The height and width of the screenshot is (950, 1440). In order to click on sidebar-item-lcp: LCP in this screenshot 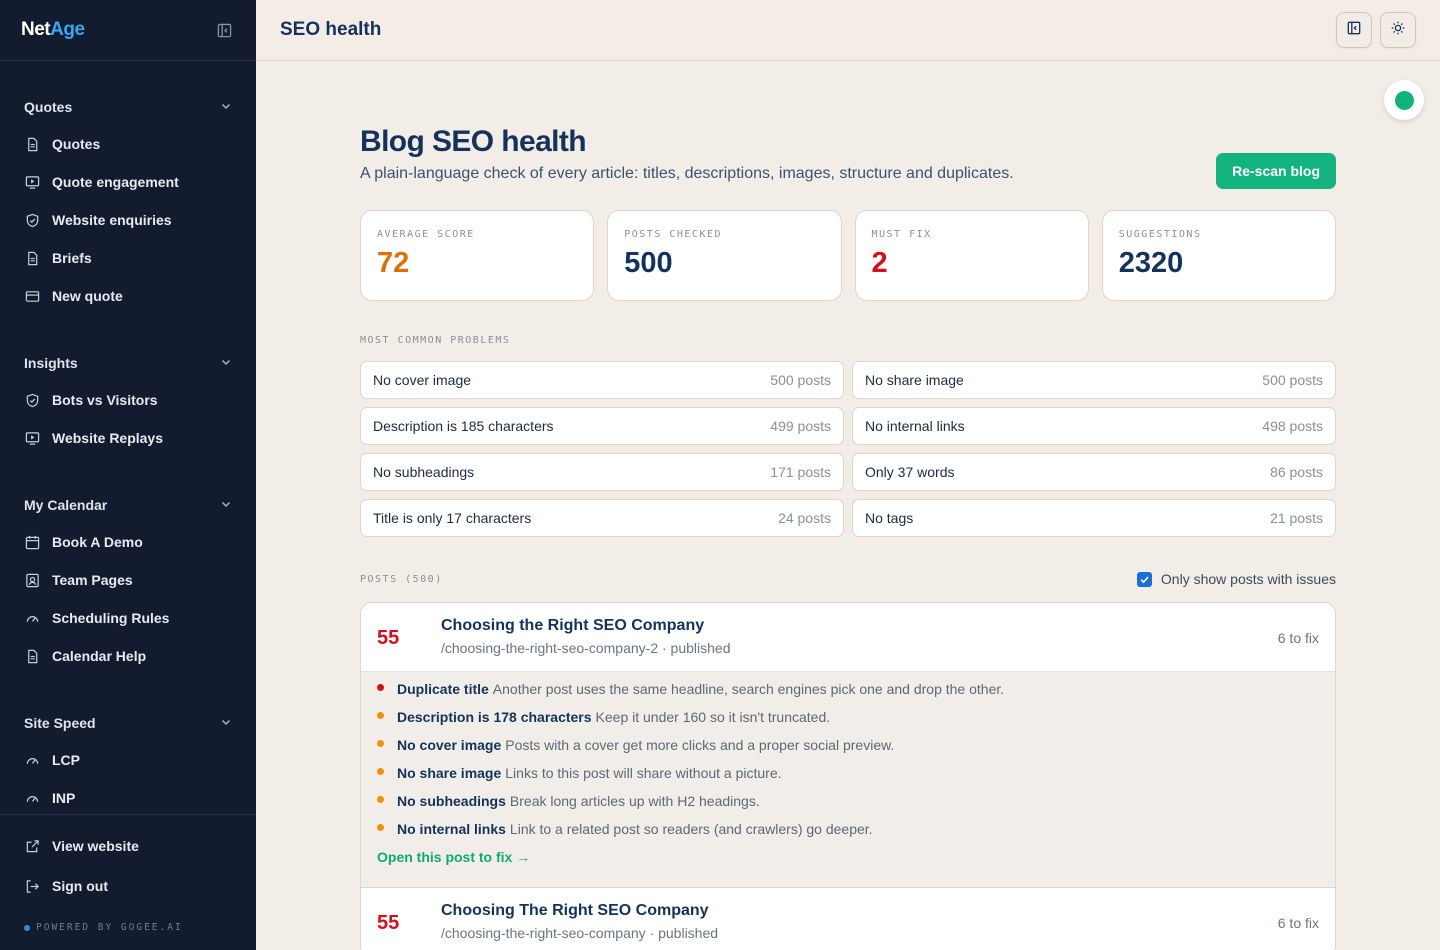, I will do `click(128, 760)`.